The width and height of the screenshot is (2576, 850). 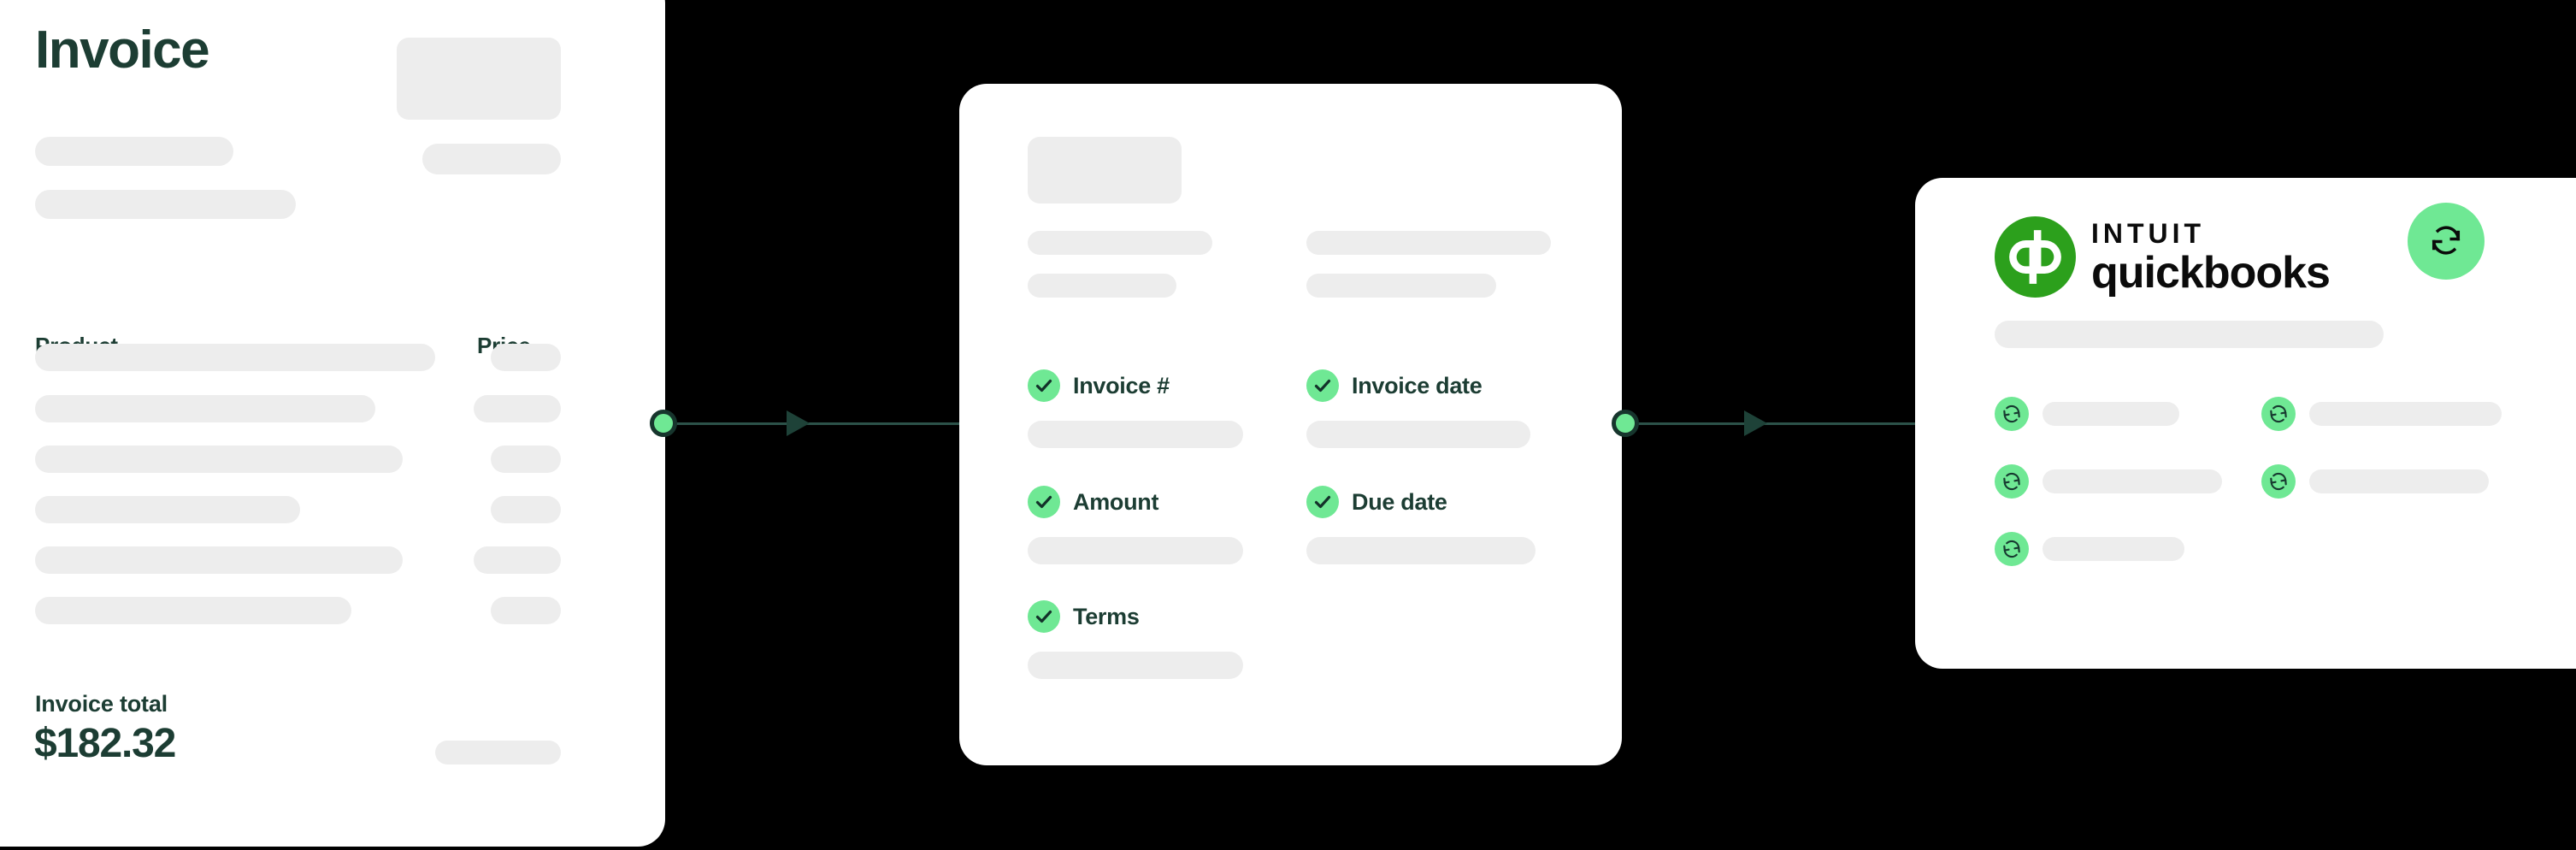 I want to click on quickbooks-summary-placeholder, so click(x=2189, y=335).